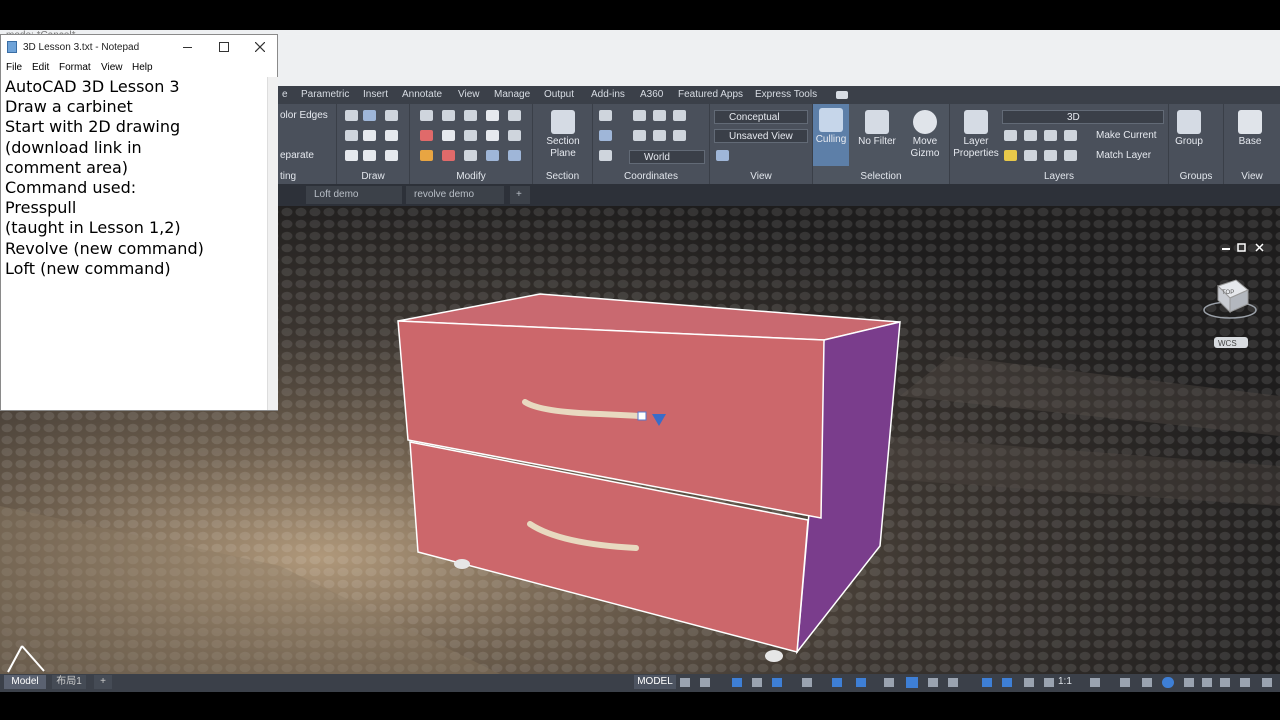 The image size is (1280, 720). What do you see at coordinates (391, 135) in the screenshot?
I see `ellipse-icon` at bounding box center [391, 135].